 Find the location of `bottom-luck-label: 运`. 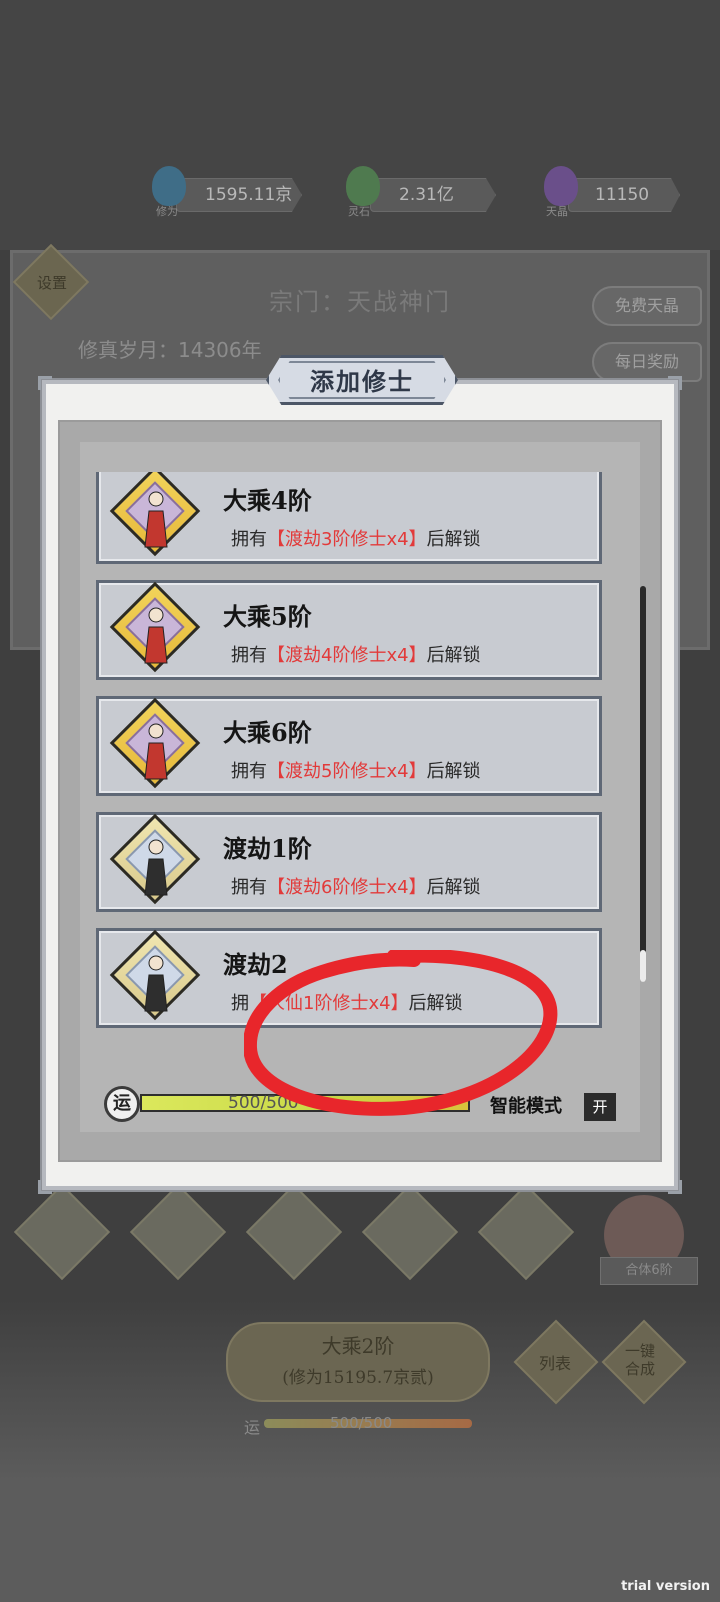

bottom-luck-label: 运 is located at coordinates (252, 1427).